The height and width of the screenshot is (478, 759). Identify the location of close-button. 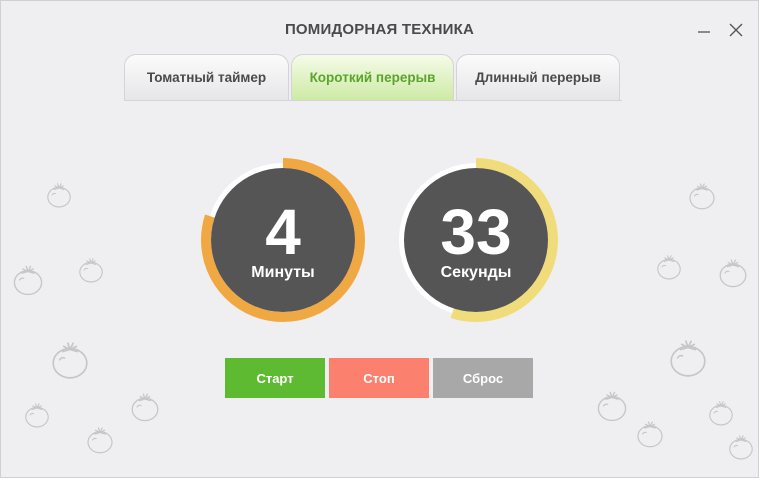
(736, 30).